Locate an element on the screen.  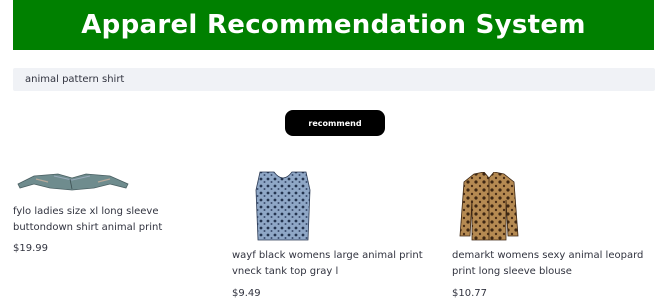
product-price: $10.77 is located at coordinates (469, 293).